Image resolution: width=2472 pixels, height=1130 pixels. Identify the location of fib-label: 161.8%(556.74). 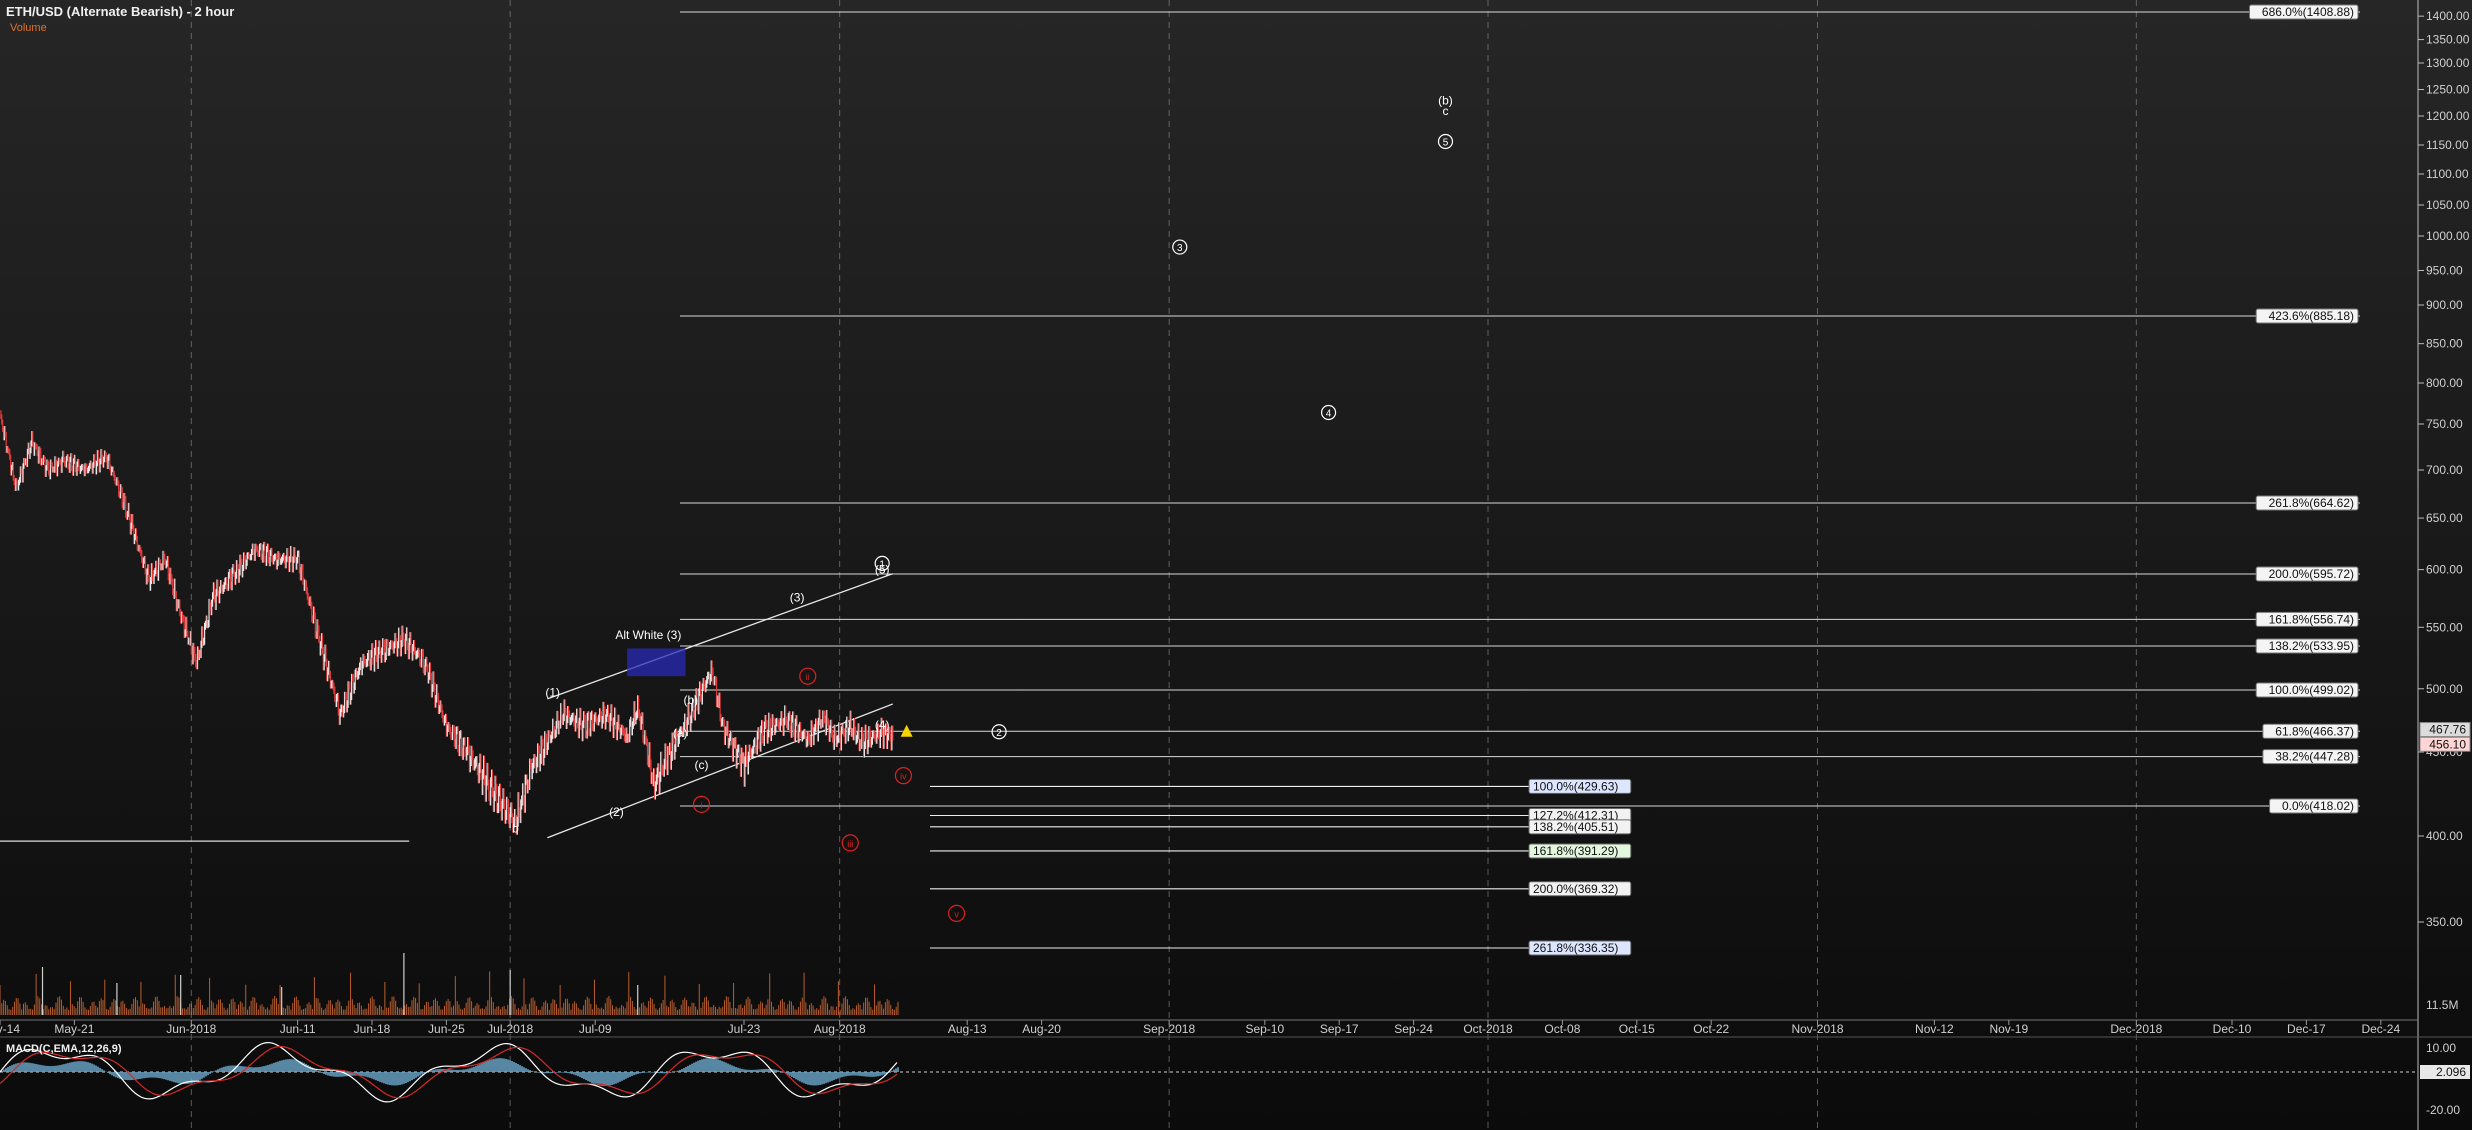
(2311, 619).